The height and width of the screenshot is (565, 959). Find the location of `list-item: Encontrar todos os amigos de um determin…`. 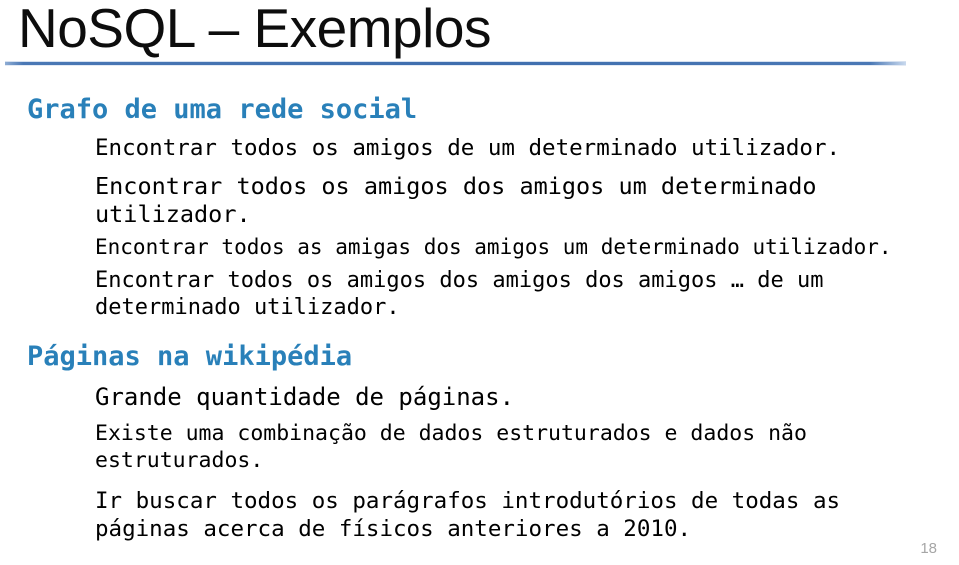

list-item: Encontrar todos os amigos de um determin… is located at coordinates (468, 148).